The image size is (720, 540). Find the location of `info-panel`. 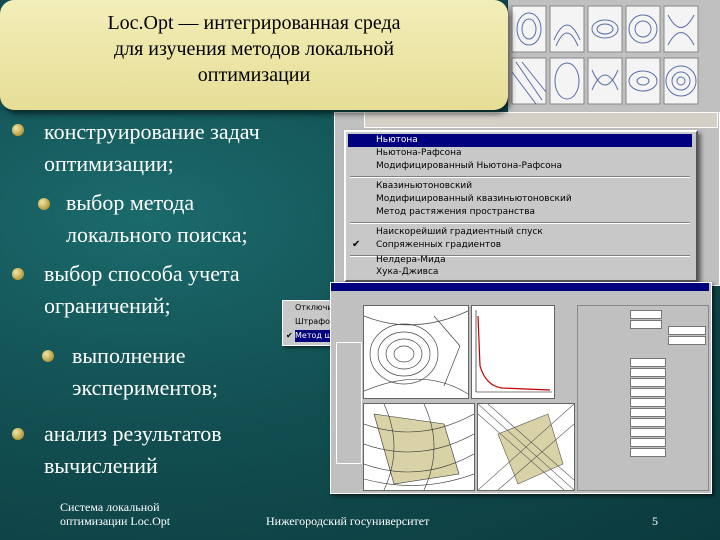

info-panel is located at coordinates (643, 398).